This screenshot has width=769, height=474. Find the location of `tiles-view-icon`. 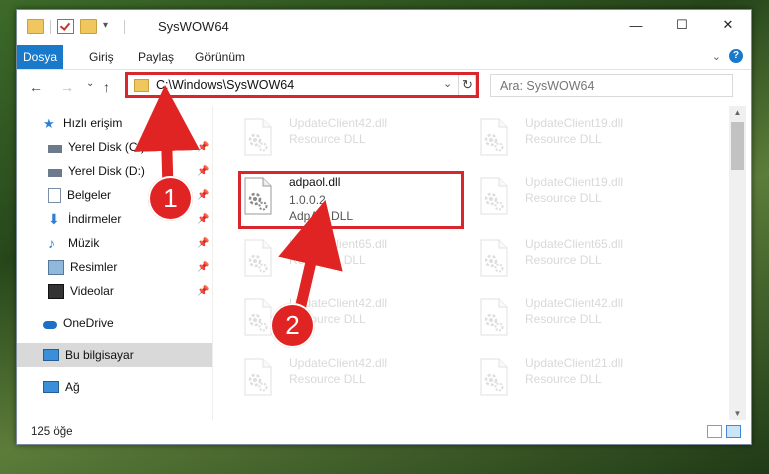

tiles-view-icon is located at coordinates (733, 431).